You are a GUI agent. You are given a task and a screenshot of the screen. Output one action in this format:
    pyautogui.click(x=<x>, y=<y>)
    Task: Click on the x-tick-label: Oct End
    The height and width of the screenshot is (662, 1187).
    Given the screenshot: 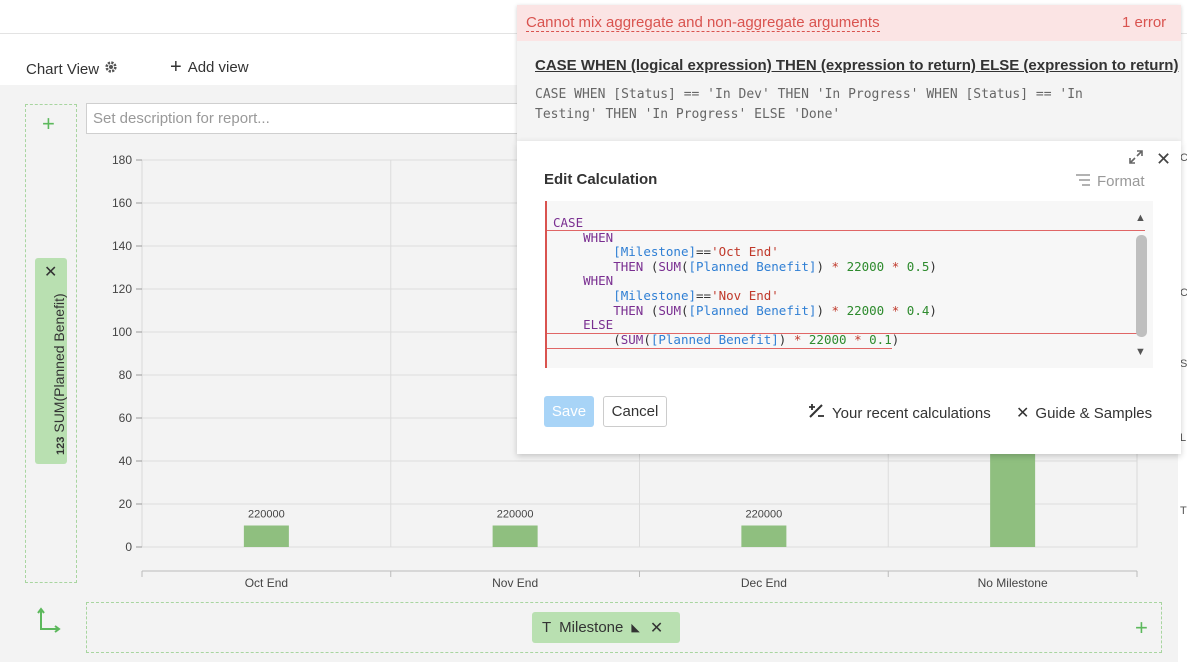 What is the action you would take?
    pyautogui.click(x=266, y=583)
    